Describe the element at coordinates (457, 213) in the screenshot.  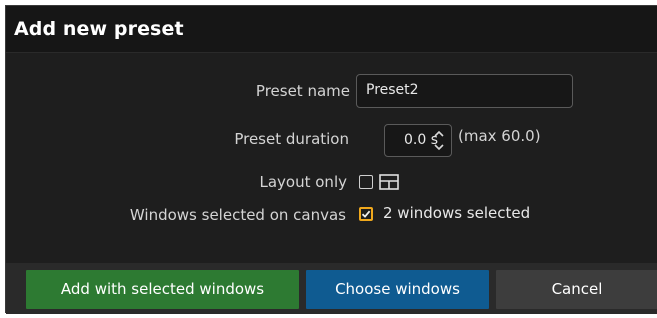
I see `windows-selected-count: 2 windows selected` at that location.